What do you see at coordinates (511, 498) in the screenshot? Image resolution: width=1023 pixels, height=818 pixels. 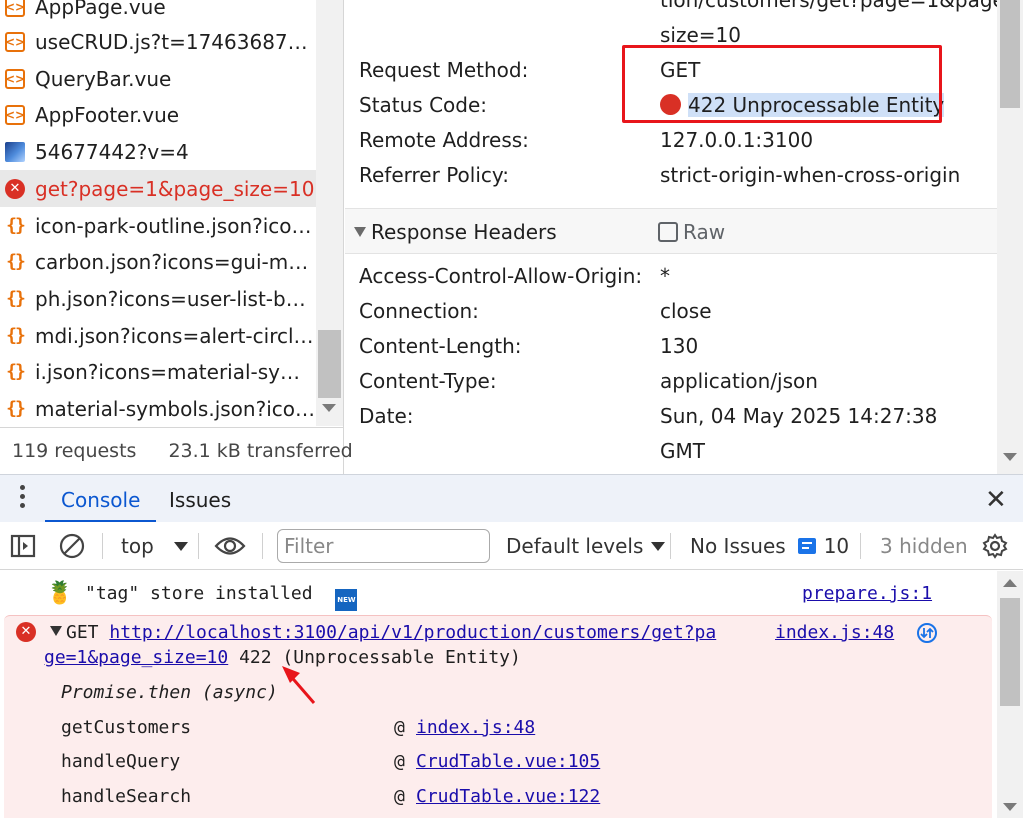 I see `drawer-tab-bar: Console Issues ✕` at bounding box center [511, 498].